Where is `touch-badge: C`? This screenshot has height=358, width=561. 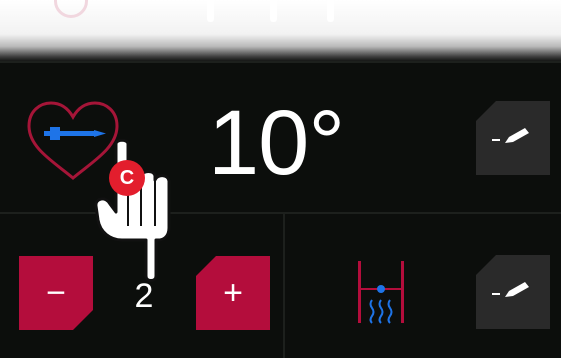 touch-badge: C is located at coordinates (127, 178).